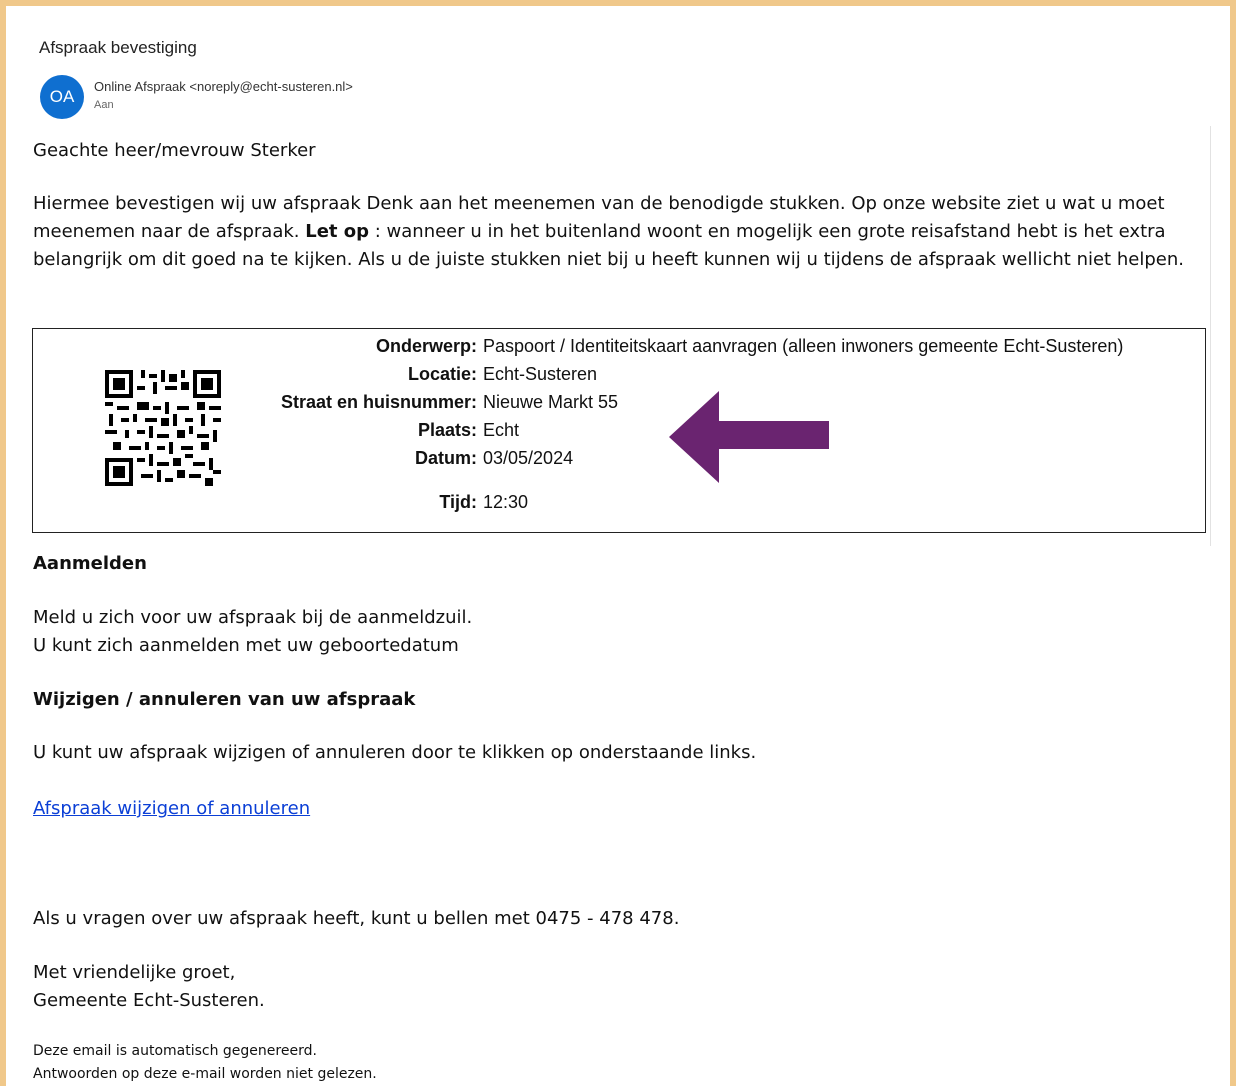 This screenshot has height=1086, width=1236. I want to click on date-label: Datum:, so click(446, 458).